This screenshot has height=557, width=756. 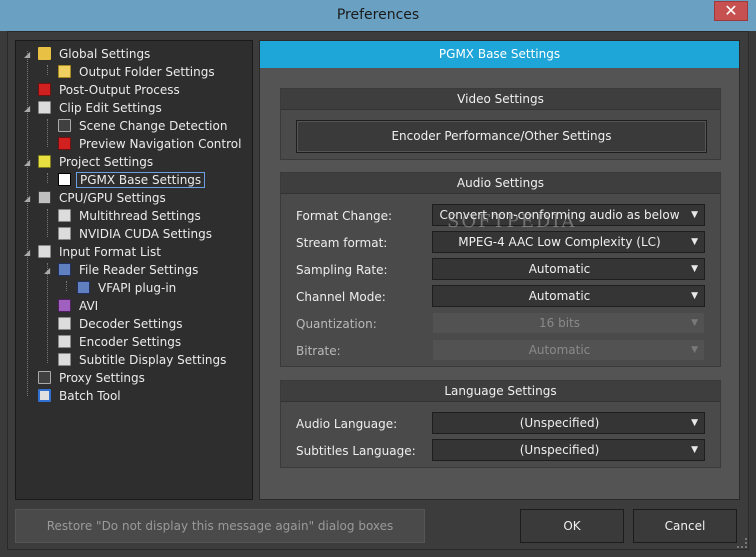 I want to click on tree-item-scene-change-detection: Scene Change Detection, so click(x=144, y=126).